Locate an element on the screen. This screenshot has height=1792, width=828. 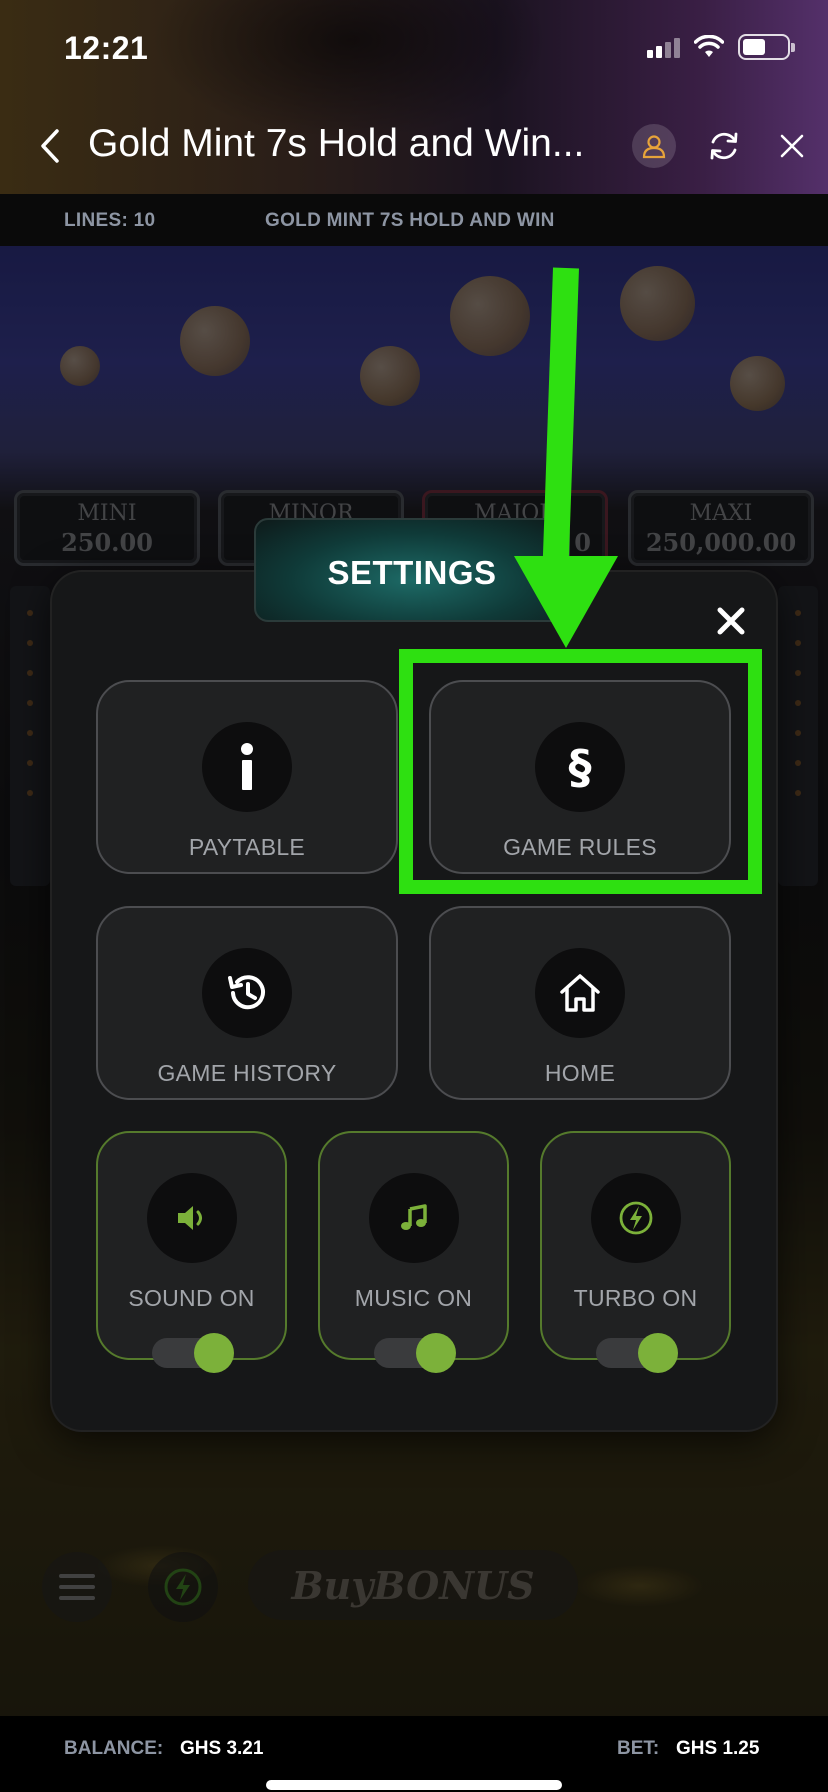
account-button is located at coordinates (654, 146).